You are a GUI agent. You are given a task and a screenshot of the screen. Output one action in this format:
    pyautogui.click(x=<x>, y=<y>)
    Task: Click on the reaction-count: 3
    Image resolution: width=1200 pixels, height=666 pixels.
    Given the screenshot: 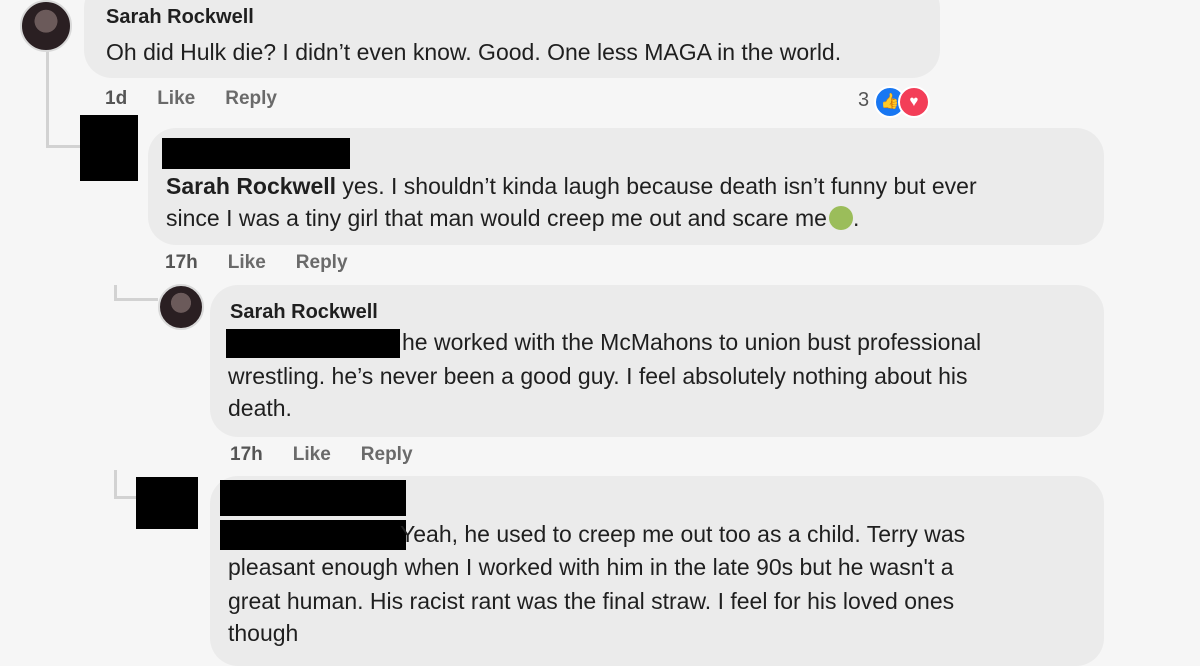 What is the action you would take?
    pyautogui.click(x=863, y=100)
    